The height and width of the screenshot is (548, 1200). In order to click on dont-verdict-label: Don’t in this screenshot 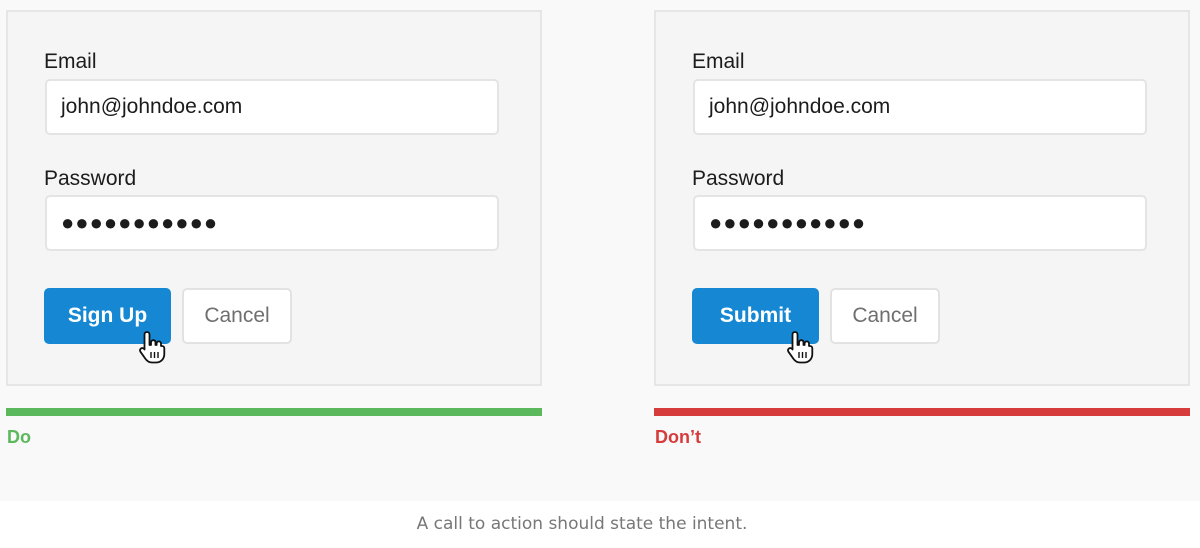, I will do `click(678, 437)`.